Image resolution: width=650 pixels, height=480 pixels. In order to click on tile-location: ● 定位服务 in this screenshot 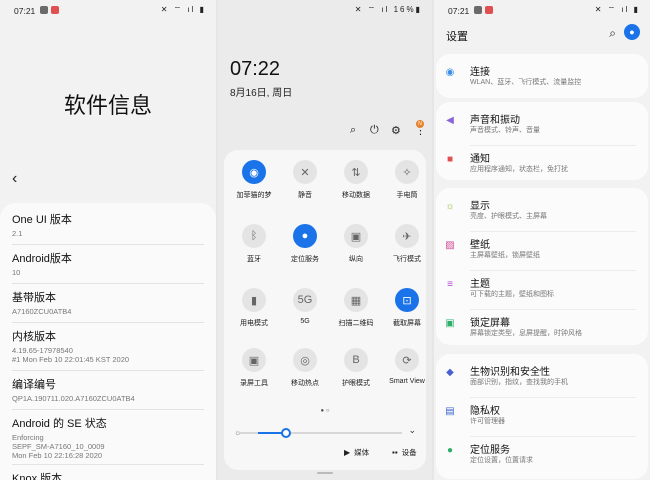, I will do `click(305, 244)`.